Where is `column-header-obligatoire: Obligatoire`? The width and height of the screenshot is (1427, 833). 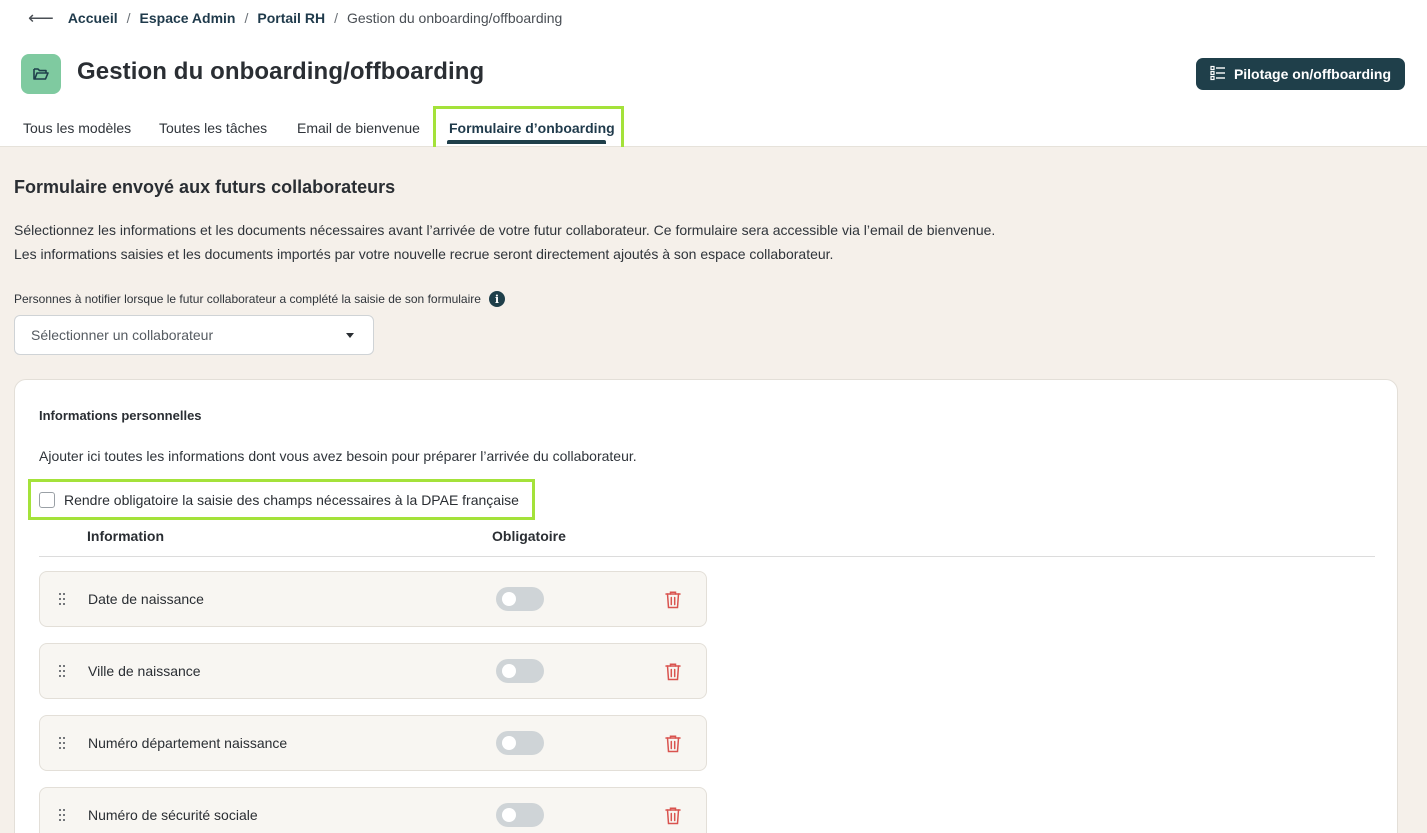 column-header-obligatoire: Obligatoire is located at coordinates (529, 536).